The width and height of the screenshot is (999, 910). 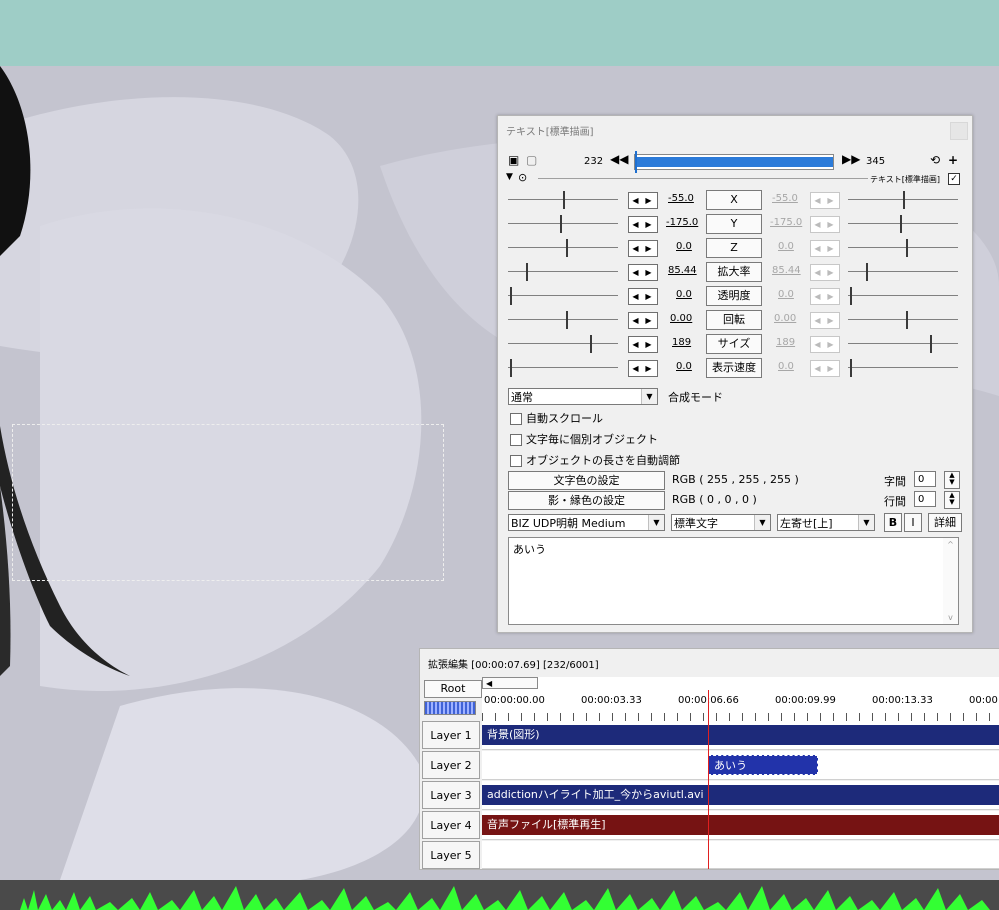 I want to click on clip-background-shape: 背景(図形), so click(x=740, y=735).